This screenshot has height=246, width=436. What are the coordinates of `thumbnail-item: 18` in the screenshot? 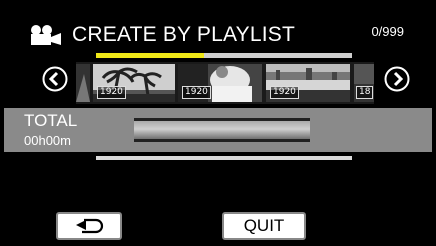 It's located at (364, 83).